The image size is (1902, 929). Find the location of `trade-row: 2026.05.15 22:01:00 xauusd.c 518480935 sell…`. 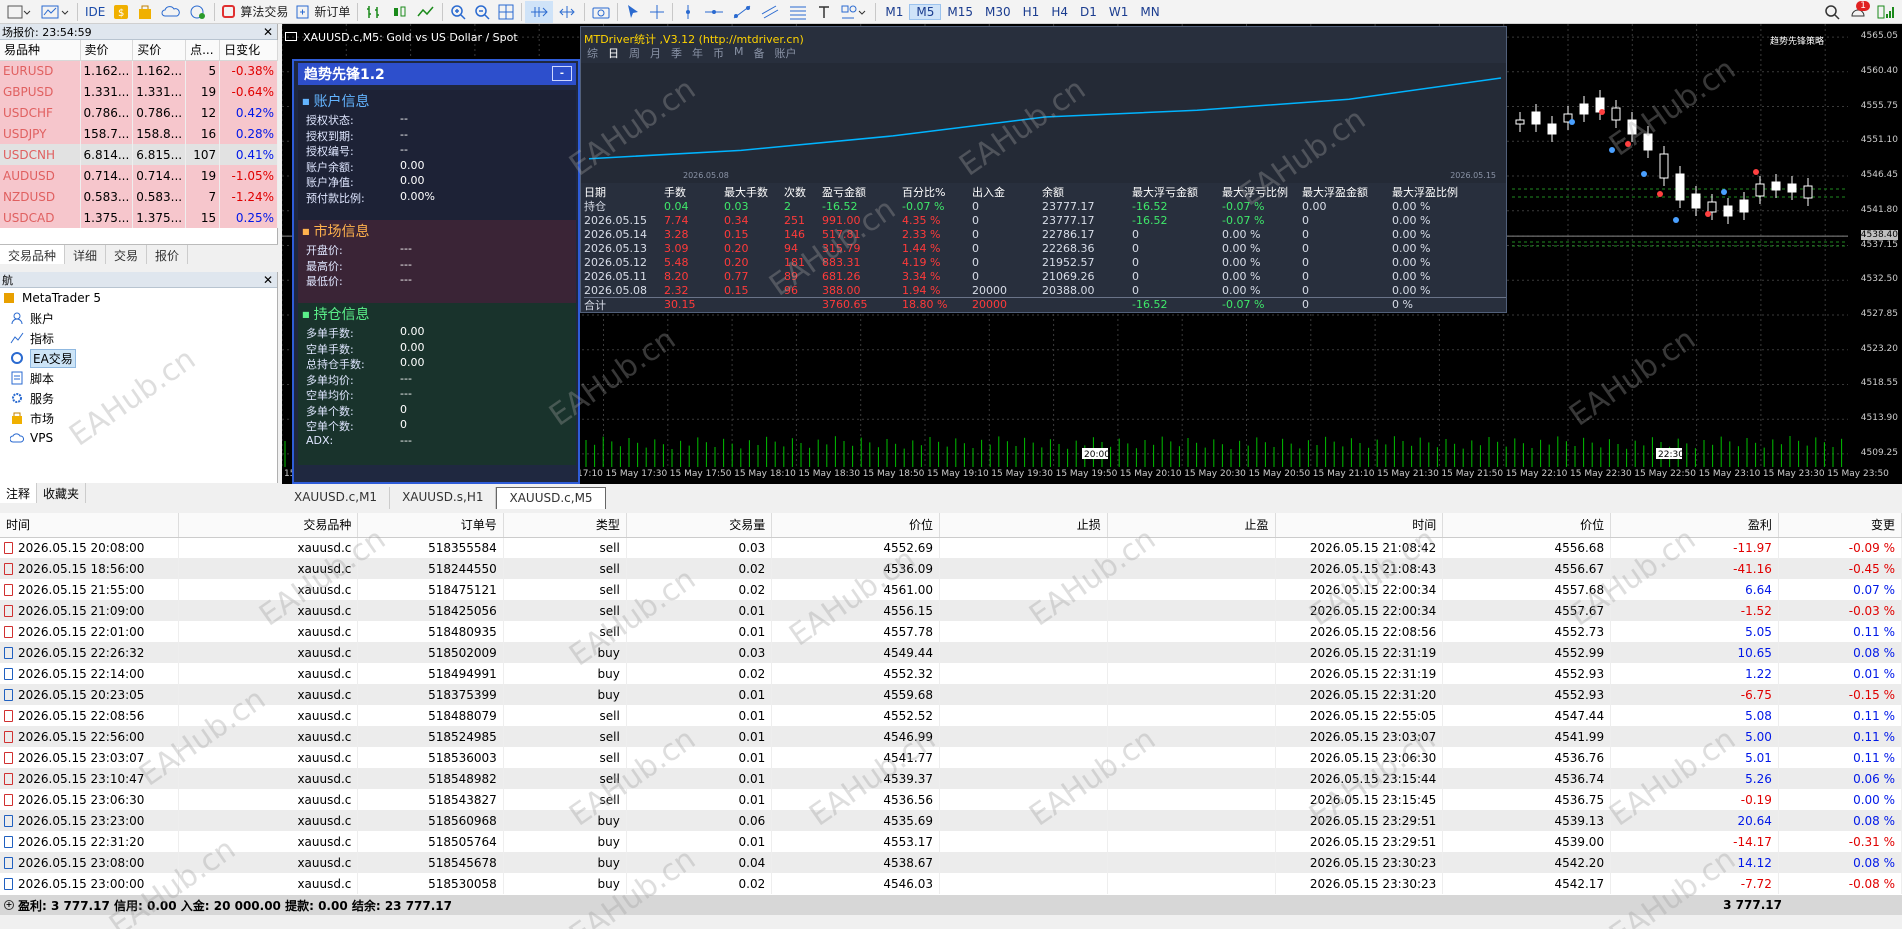

trade-row: 2026.05.15 22:01:00 xauusd.c 518480935 sell… is located at coordinates (951, 631).